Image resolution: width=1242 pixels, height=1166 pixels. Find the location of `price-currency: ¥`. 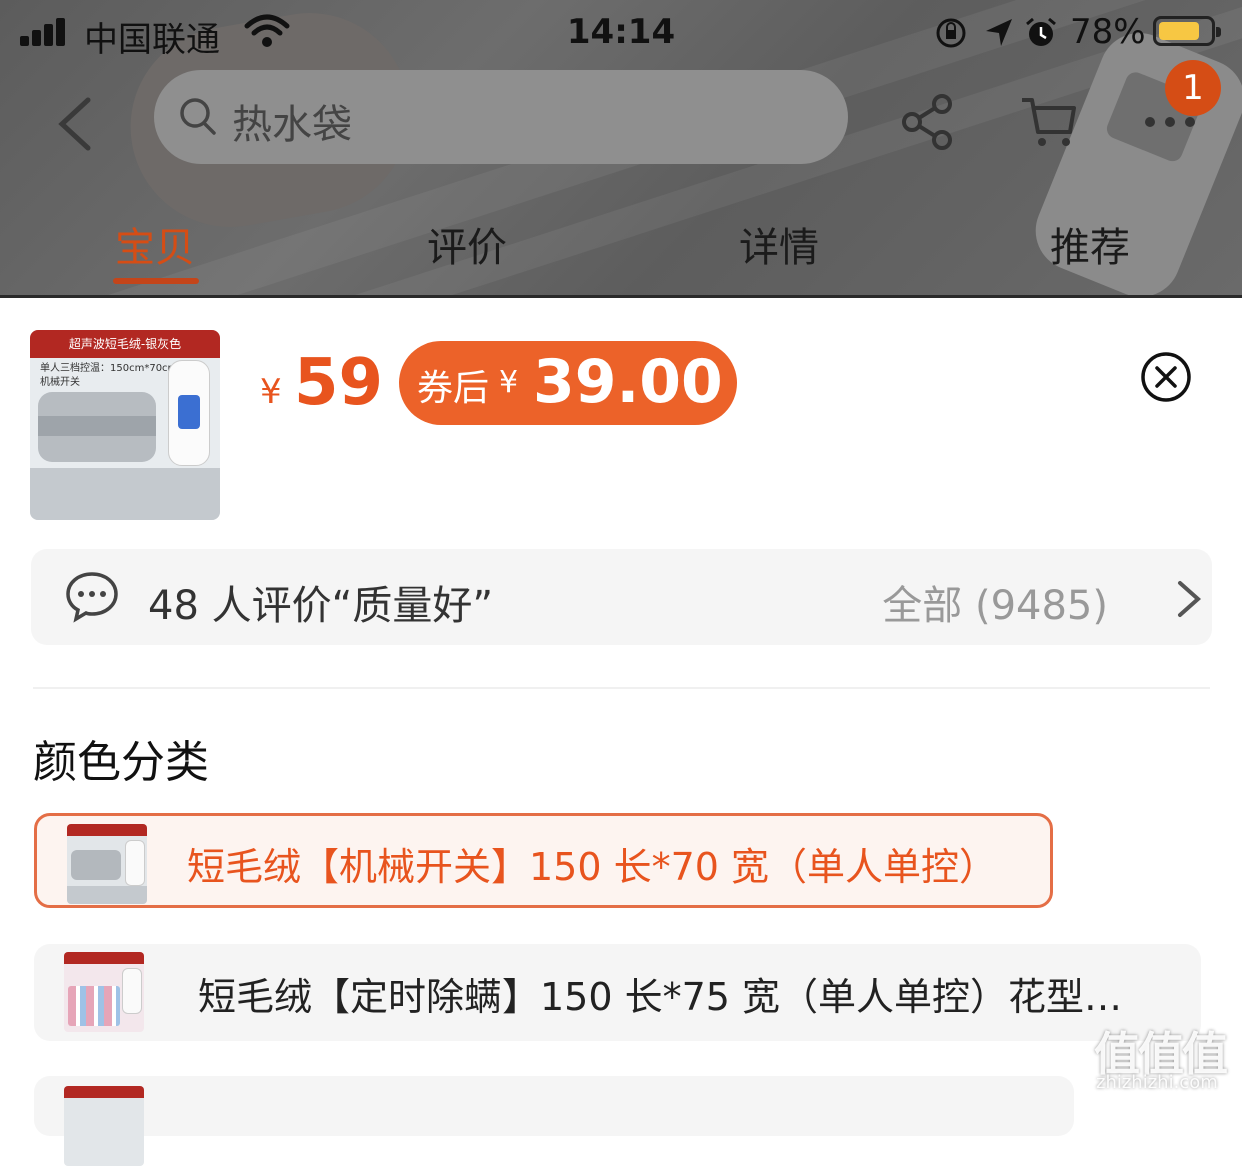

price-currency: ¥ is located at coordinates (271, 392).